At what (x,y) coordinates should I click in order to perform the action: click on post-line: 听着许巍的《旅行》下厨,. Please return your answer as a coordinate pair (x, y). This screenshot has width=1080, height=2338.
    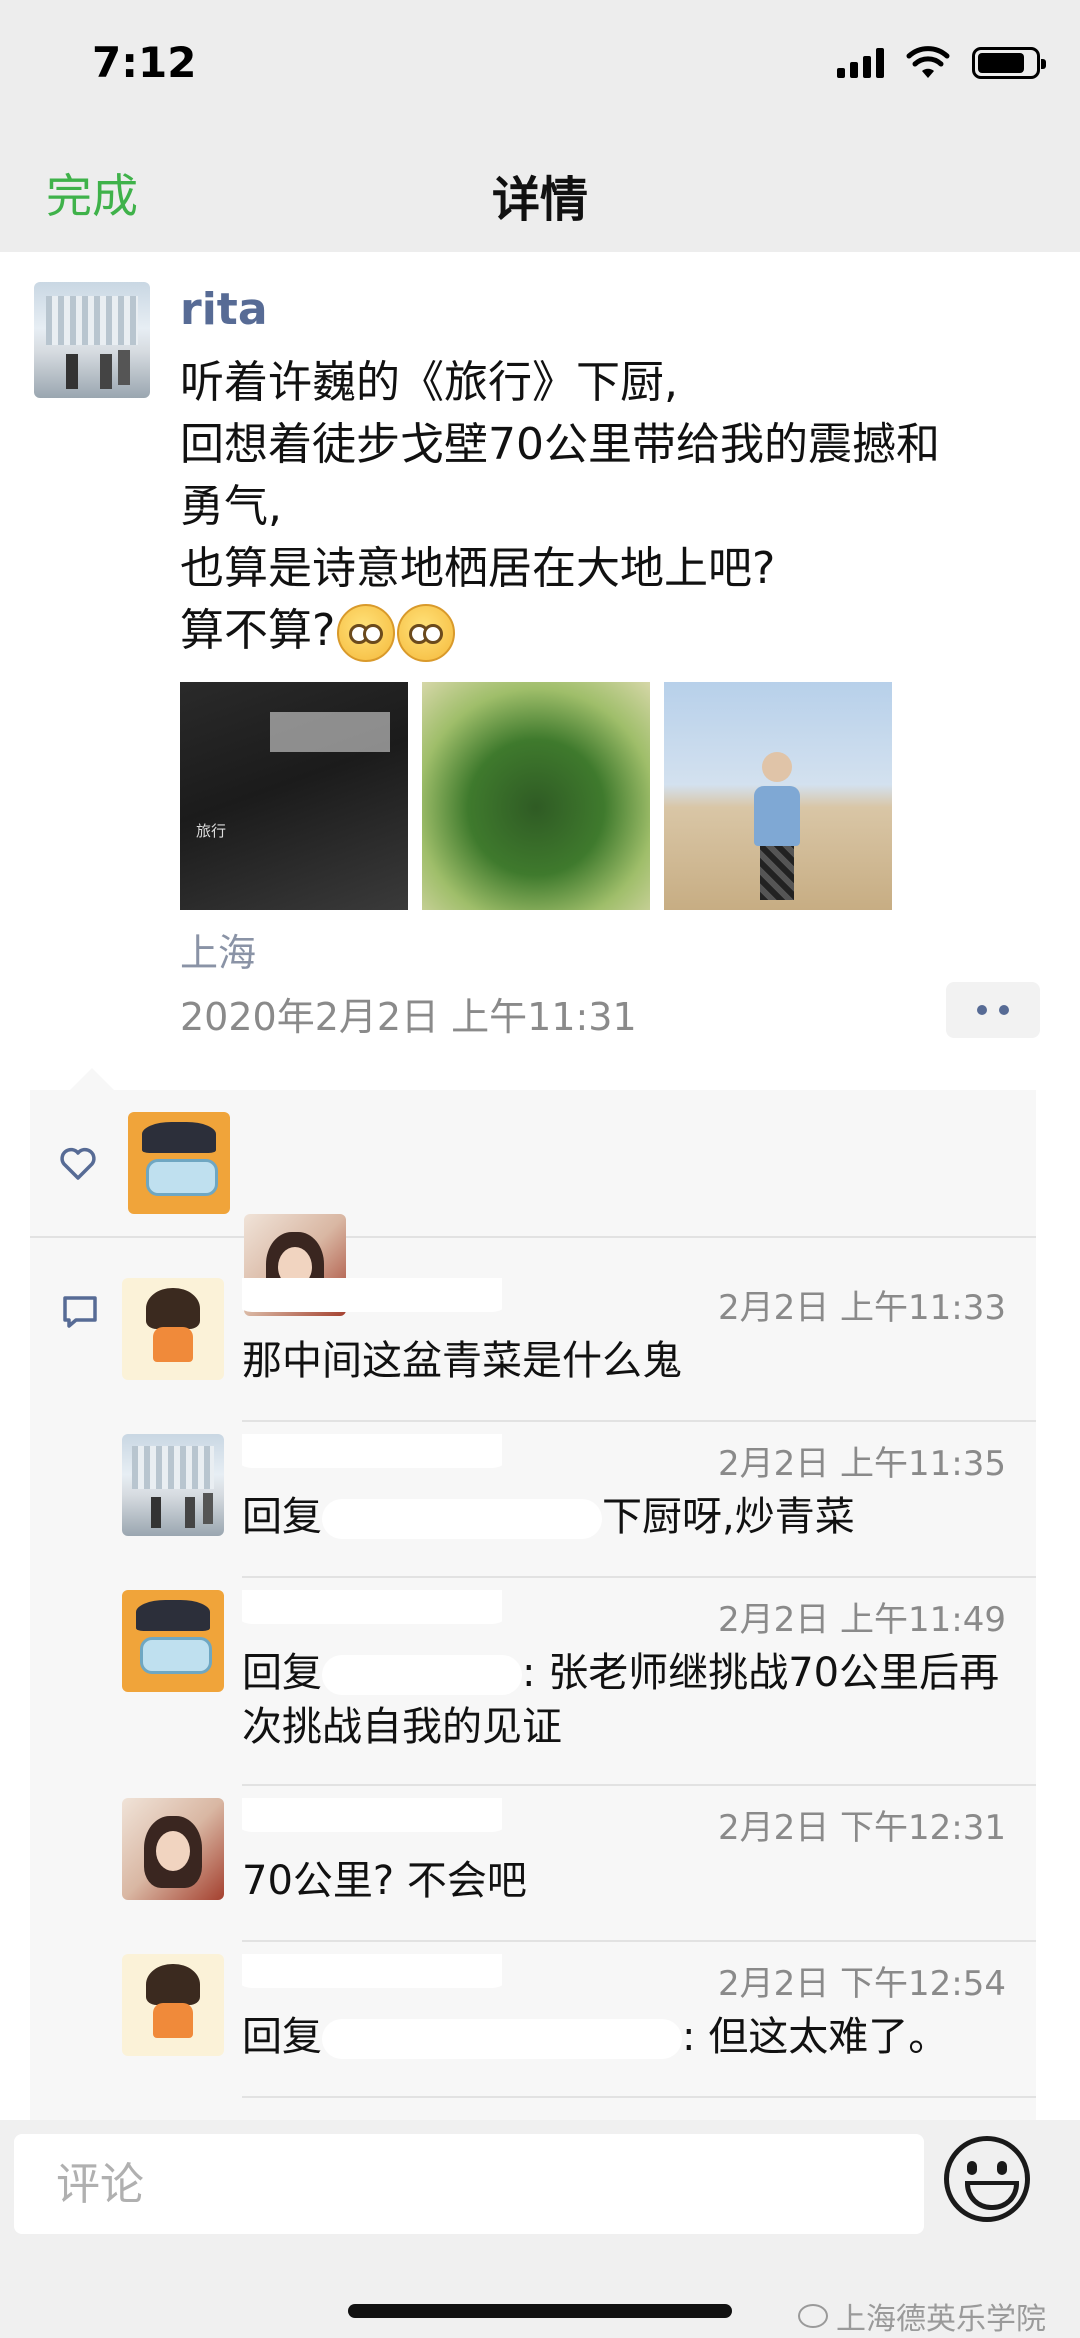
    Looking at the image, I should click on (429, 382).